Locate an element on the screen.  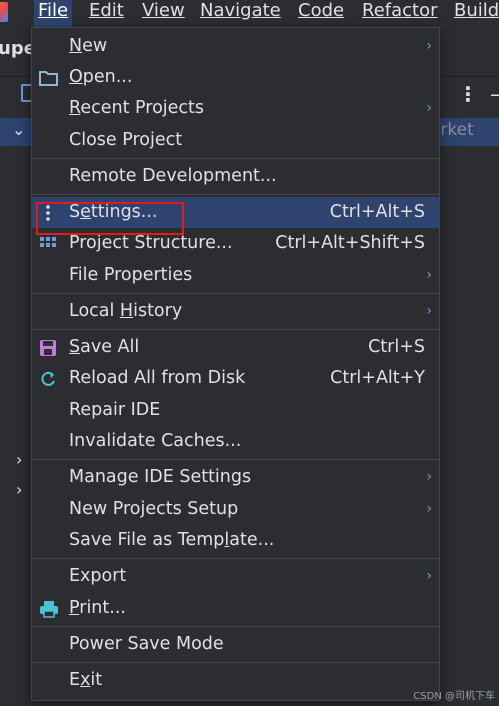
more-options-icon: ⋮ is located at coordinates (468, 94).